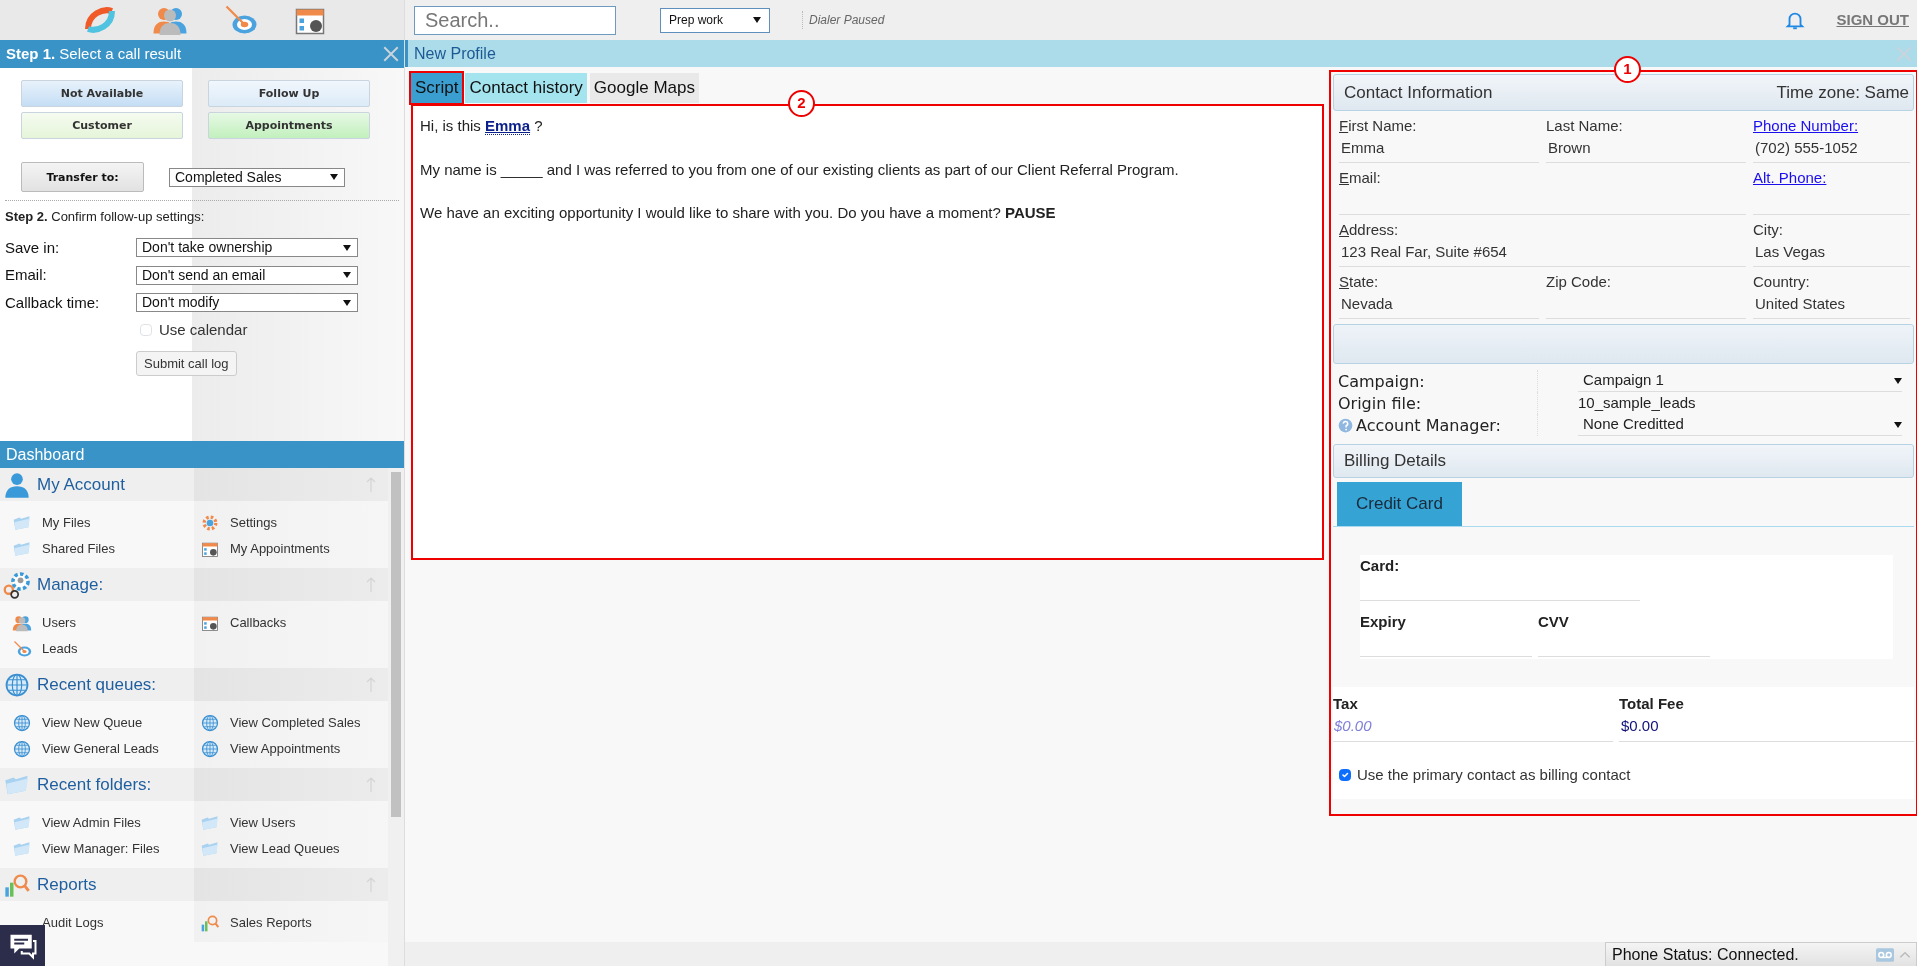 Image resolution: width=1917 pixels, height=966 pixels. What do you see at coordinates (247, 303) in the screenshot?
I see `setting-select: Don't modify` at bounding box center [247, 303].